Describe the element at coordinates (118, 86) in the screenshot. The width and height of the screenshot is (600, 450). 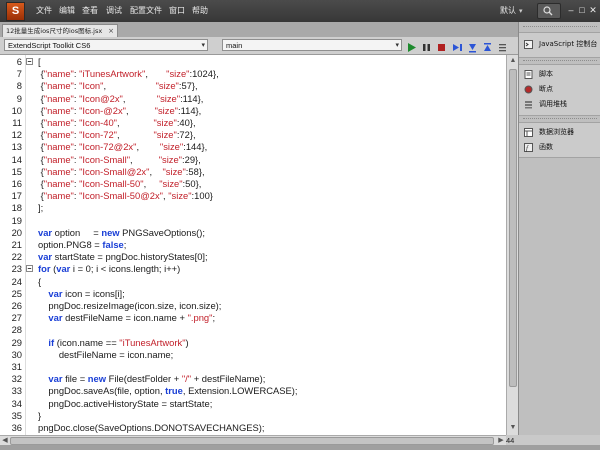
I see `code-text: {"name": "Icon", "size":57},` at that location.